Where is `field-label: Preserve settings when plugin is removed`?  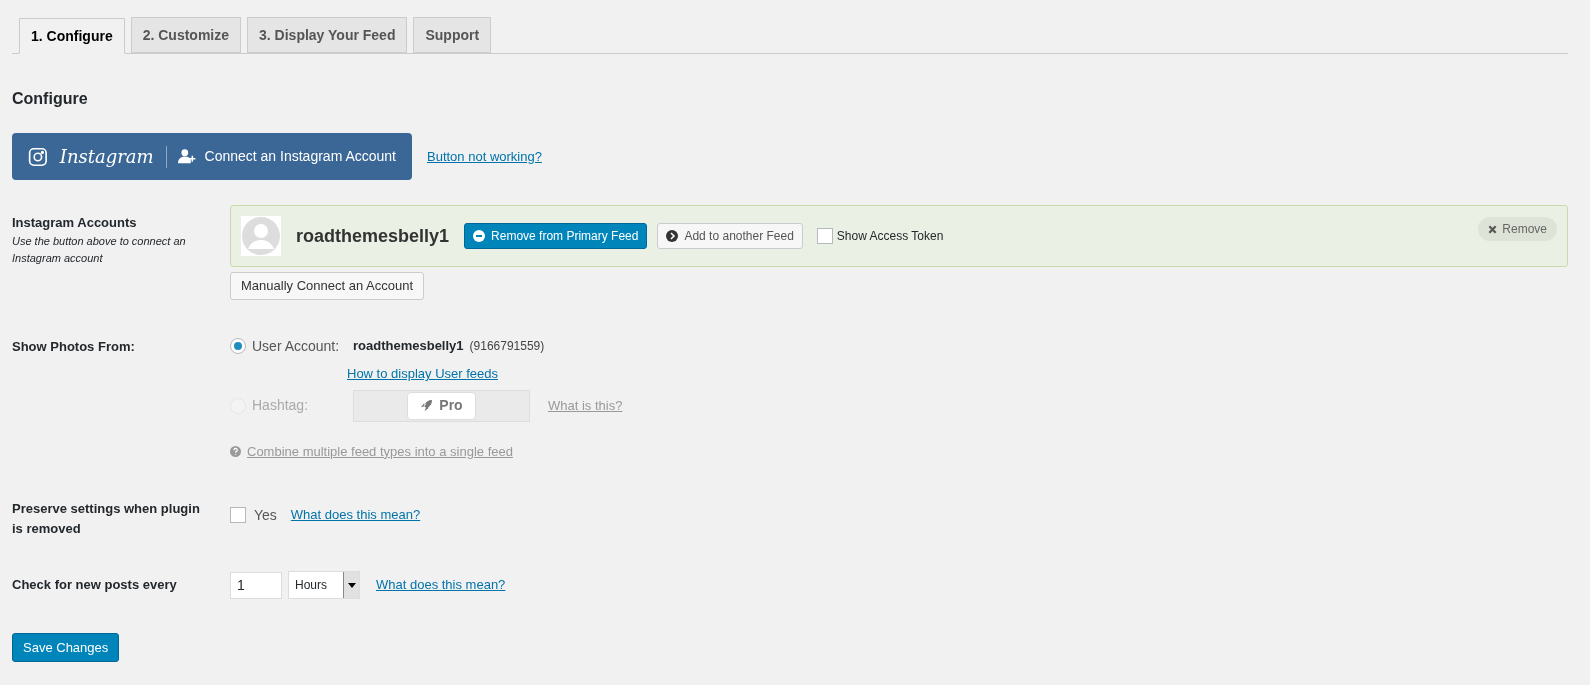
field-label: Preserve settings when plugin is removed is located at coordinates (106, 519).